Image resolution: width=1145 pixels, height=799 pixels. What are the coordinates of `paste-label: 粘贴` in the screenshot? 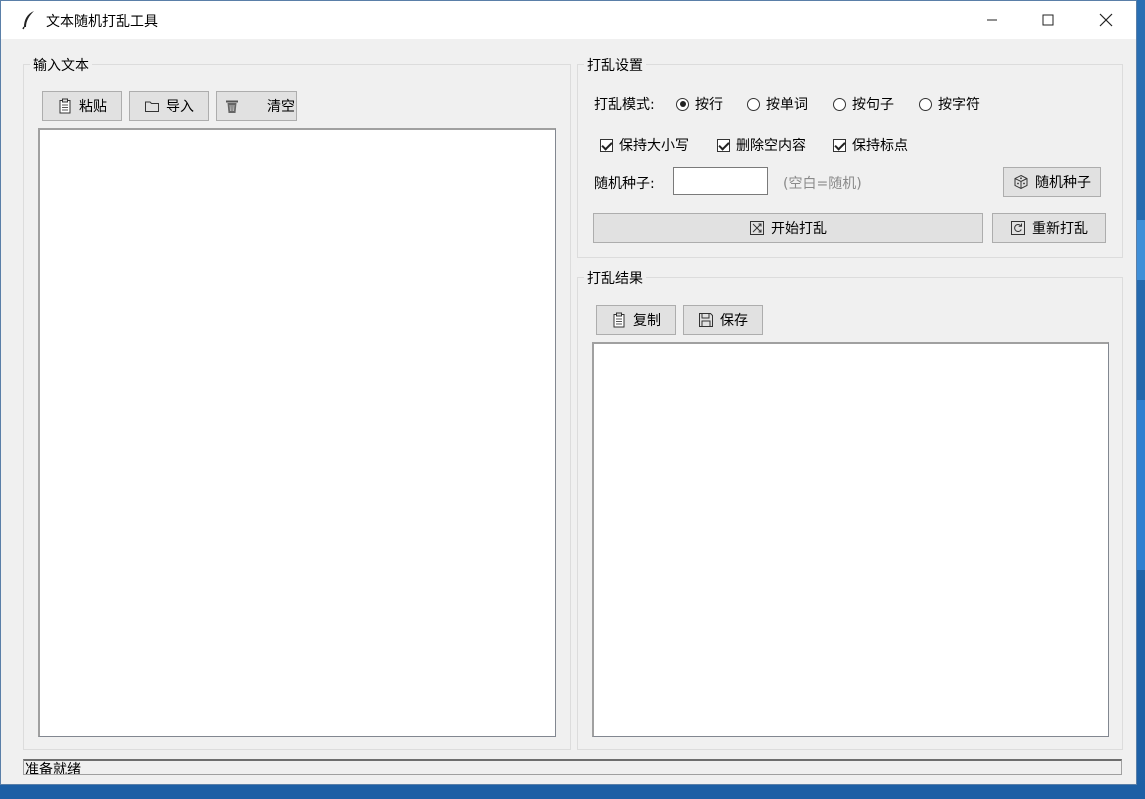 It's located at (93, 107).